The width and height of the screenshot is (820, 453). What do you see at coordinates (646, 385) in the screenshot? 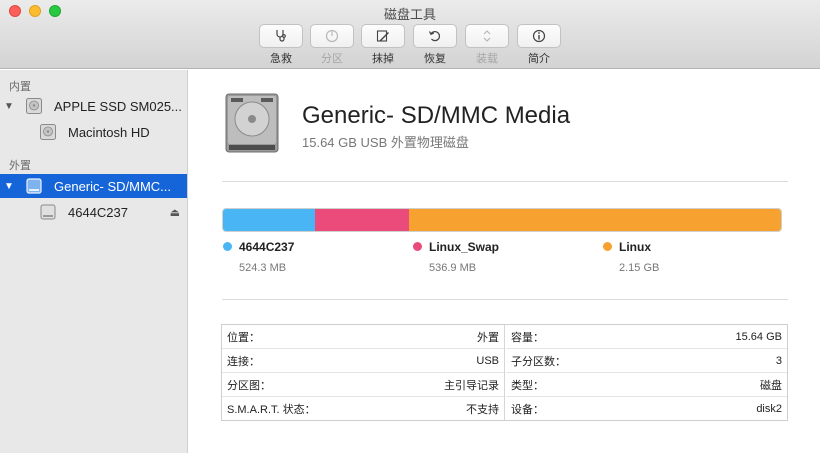
I see `info-row-type: 类型： 磁盘` at bounding box center [646, 385].